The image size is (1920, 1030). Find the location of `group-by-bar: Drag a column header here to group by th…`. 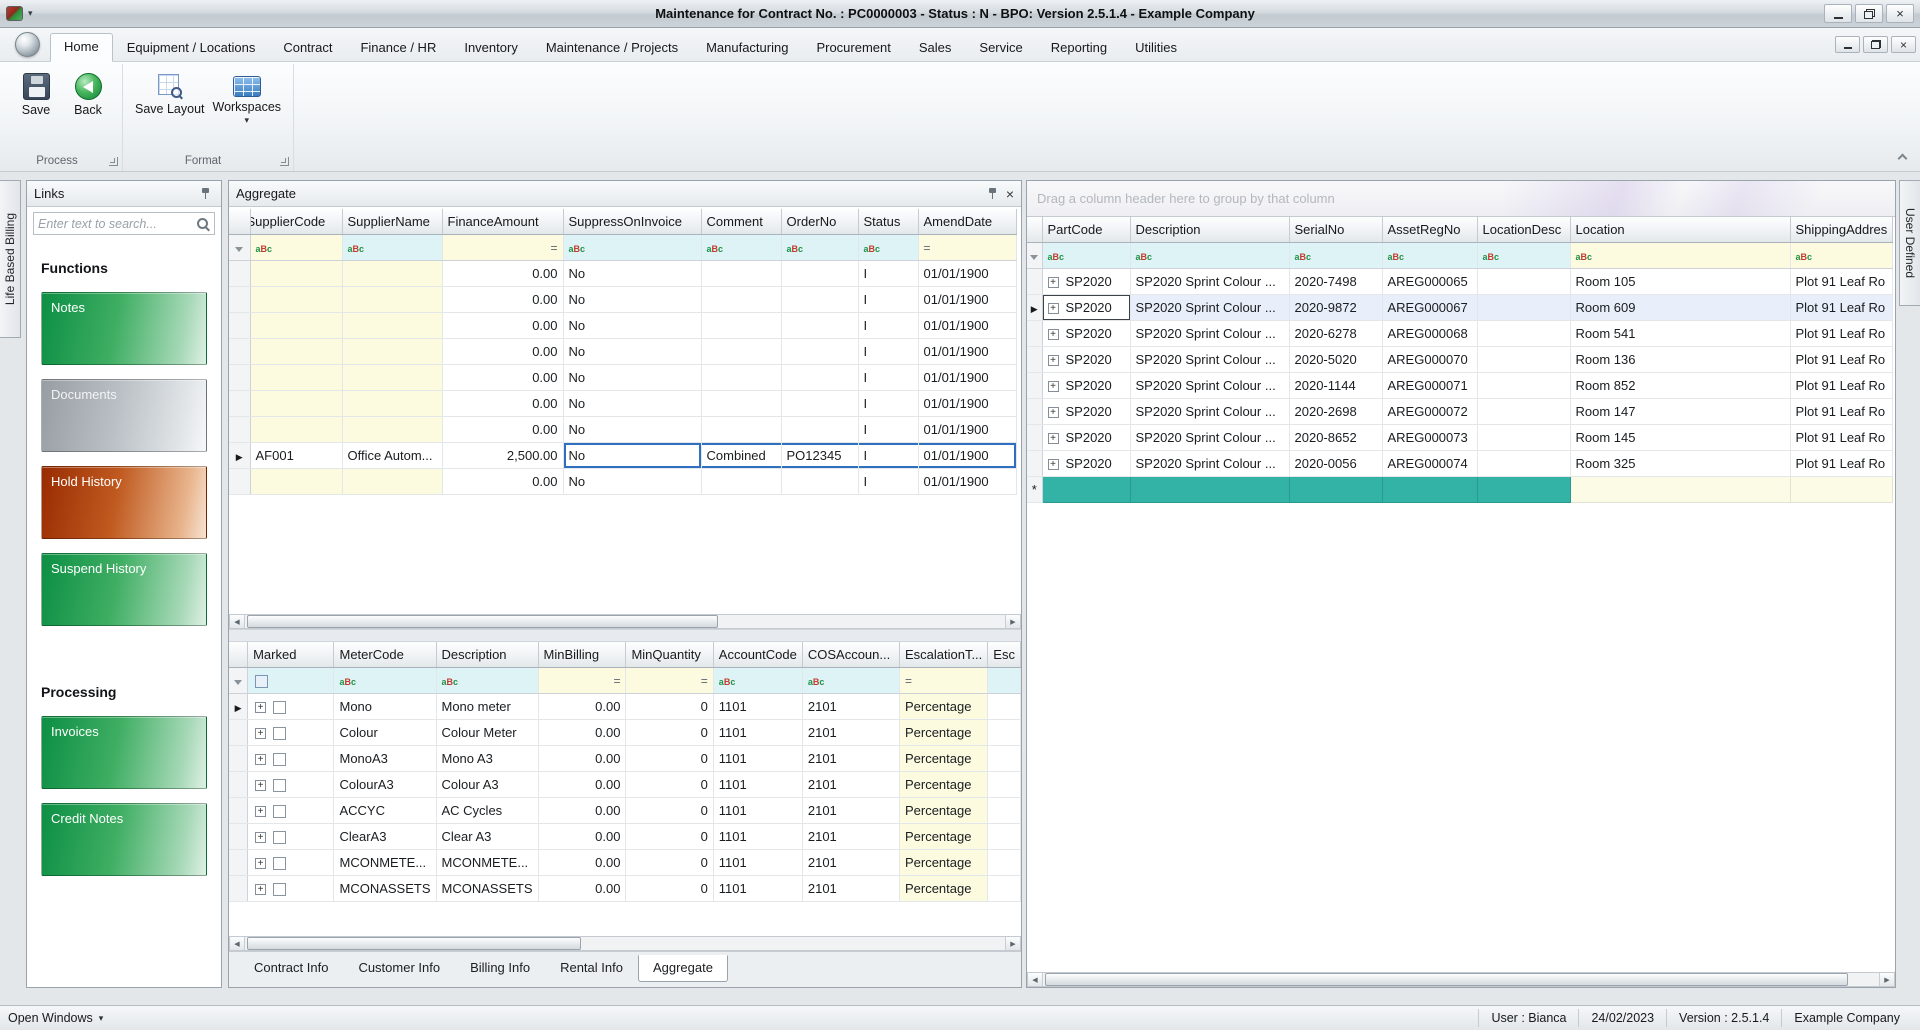

group-by-bar: Drag a column header here to group by th… is located at coordinates (1461, 199).